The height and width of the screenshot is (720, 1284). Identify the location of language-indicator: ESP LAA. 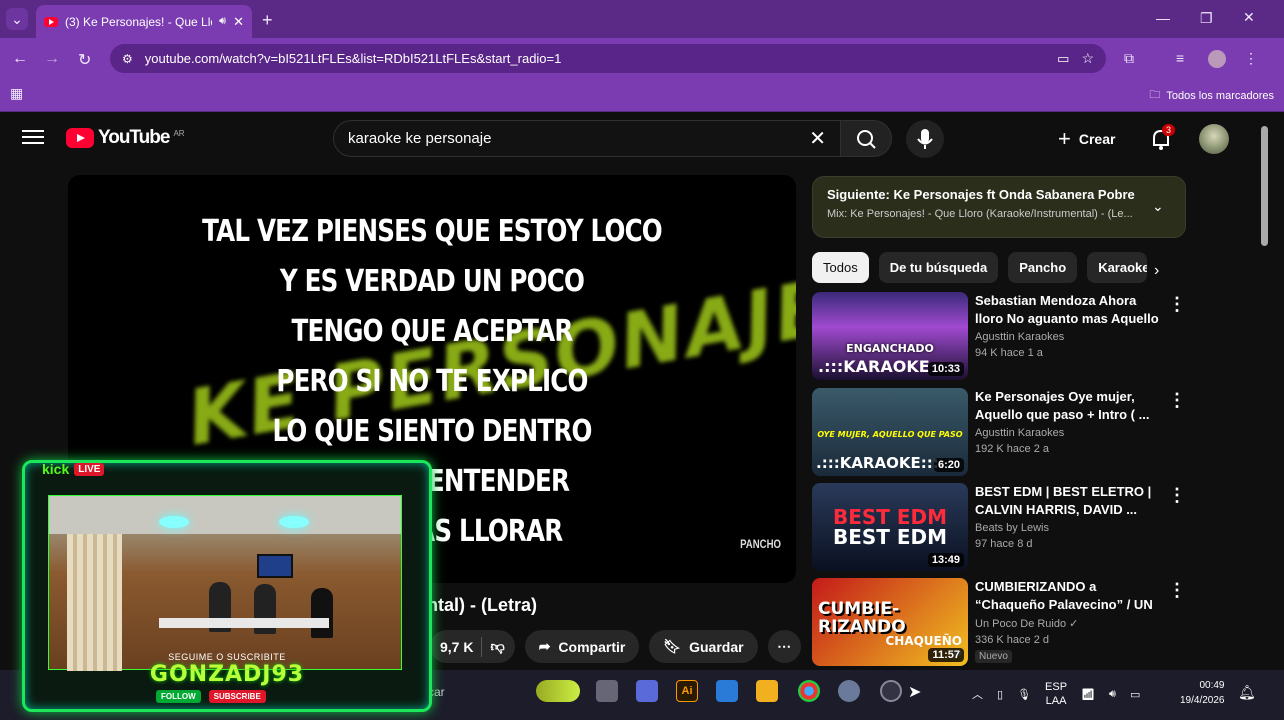
(1056, 694).